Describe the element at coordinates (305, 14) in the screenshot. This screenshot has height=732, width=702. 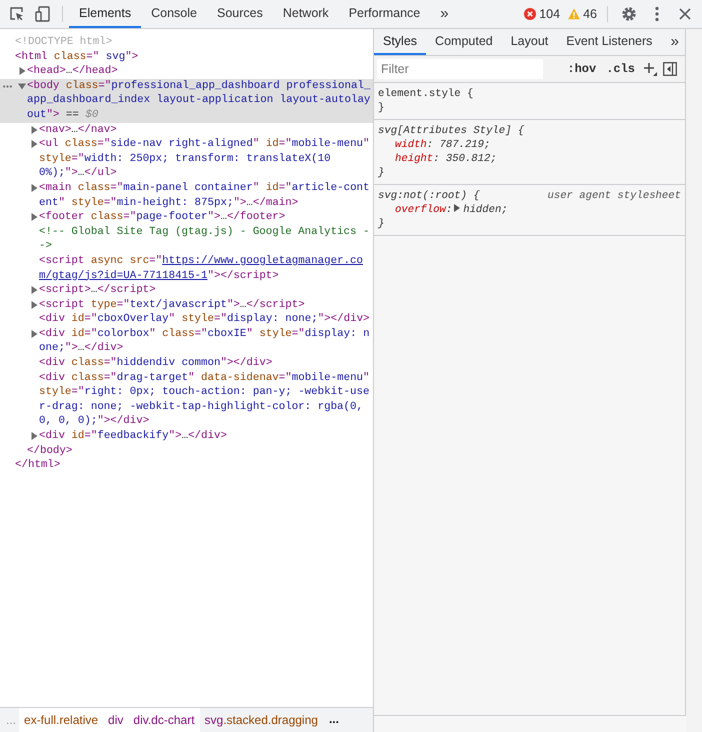
I see `panel-tab: Network` at that location.